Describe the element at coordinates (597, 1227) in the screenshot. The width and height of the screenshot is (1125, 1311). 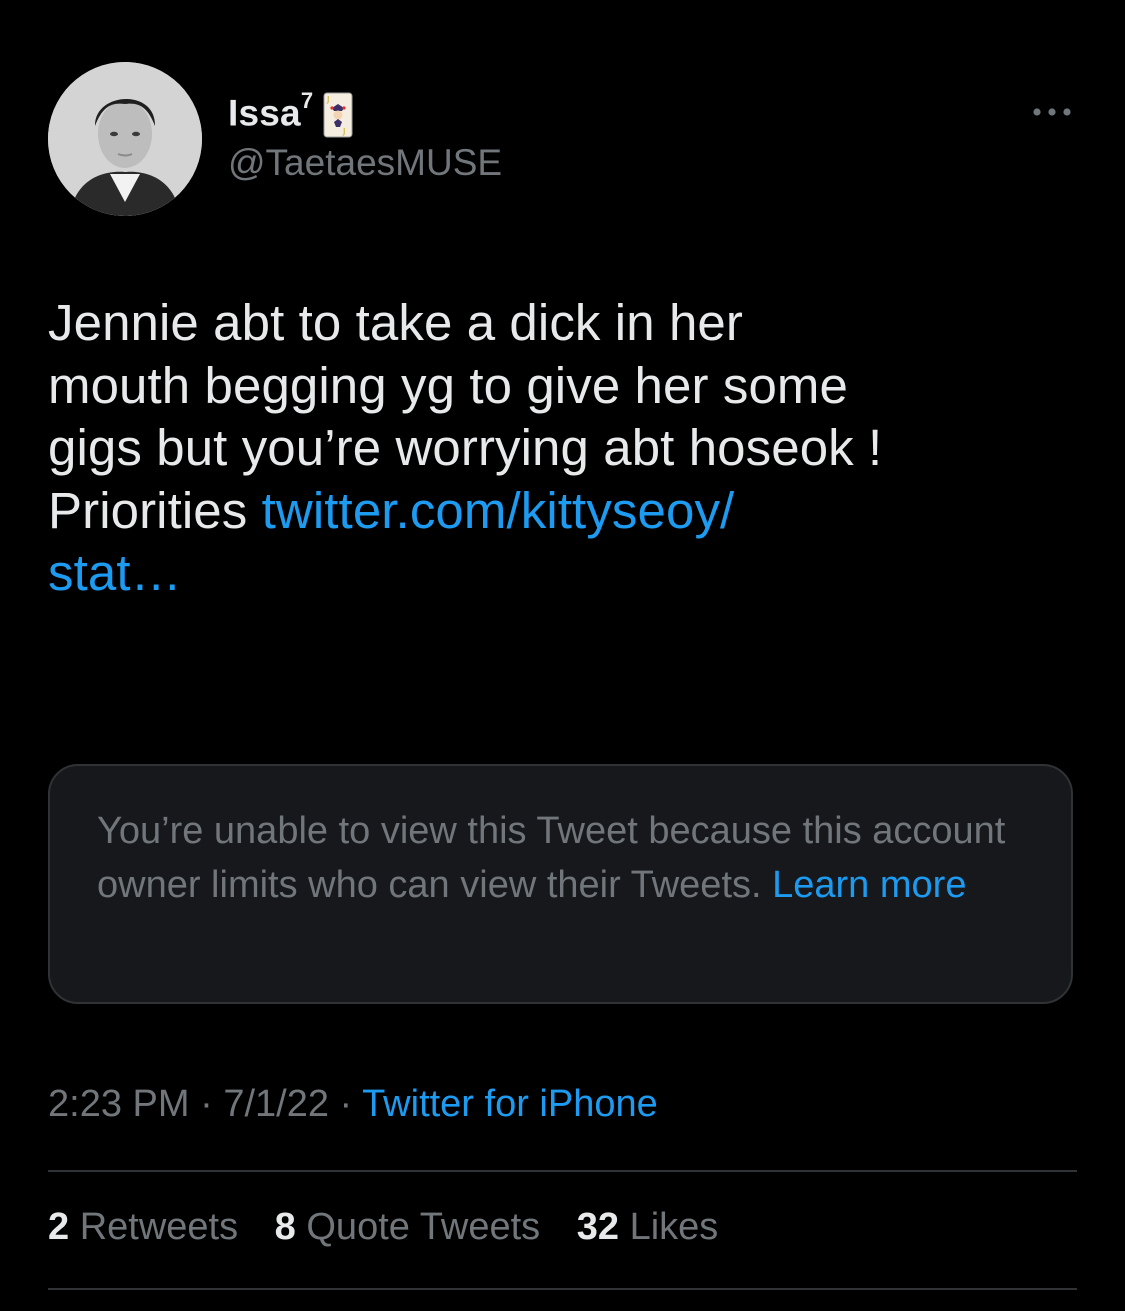
I see `likes-count: 32` at that location.